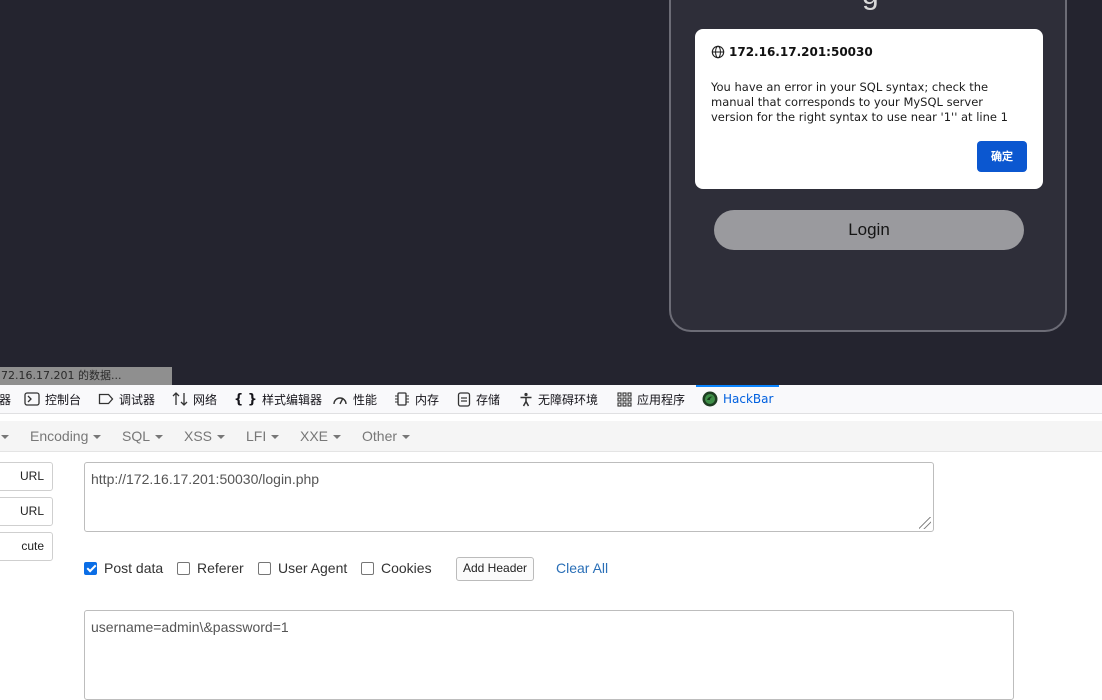 This screenshot has height=700, width=1102. What do you see at coordinates (869, 230) in the screenshot?
I see `login-button: Login` at bounding box center [869, 230].